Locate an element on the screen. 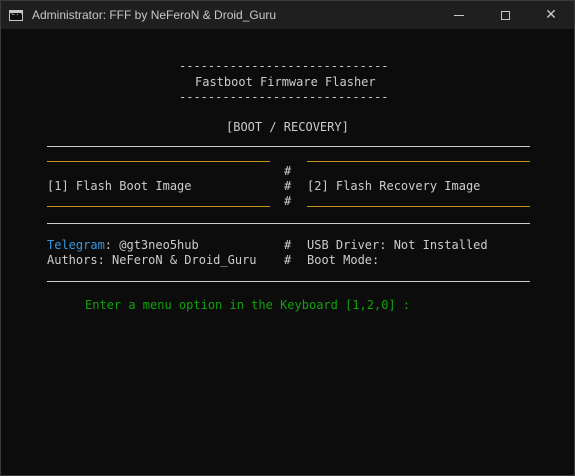 This screenshot has width=575, height=476. close-icon: ✕ is located at coordinates (551, 15).